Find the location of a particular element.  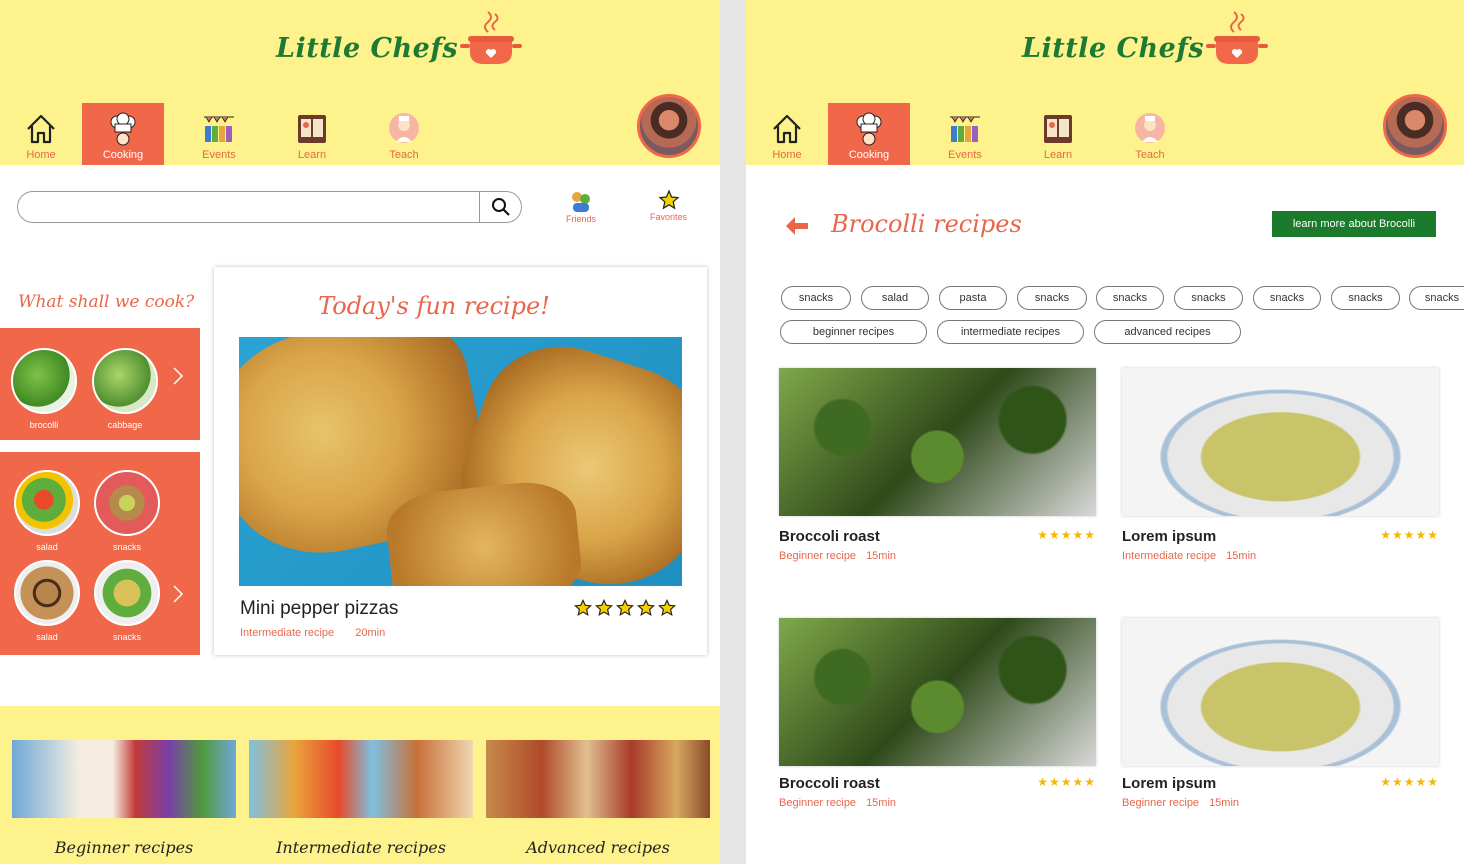

search-button is located at coordinates (500, 207).